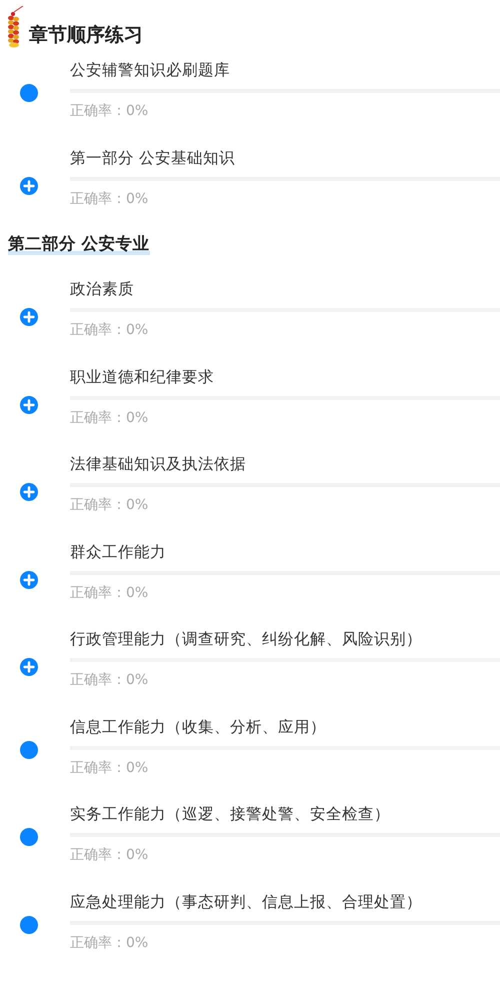 This screenshot has width=500, height=985. What do you see at coordinates (230, 814) in the screenshot?
I see `chapter-title: 实务工作能力（巡逻、接警处警、安全检查）` at bounding box center [230, 814].